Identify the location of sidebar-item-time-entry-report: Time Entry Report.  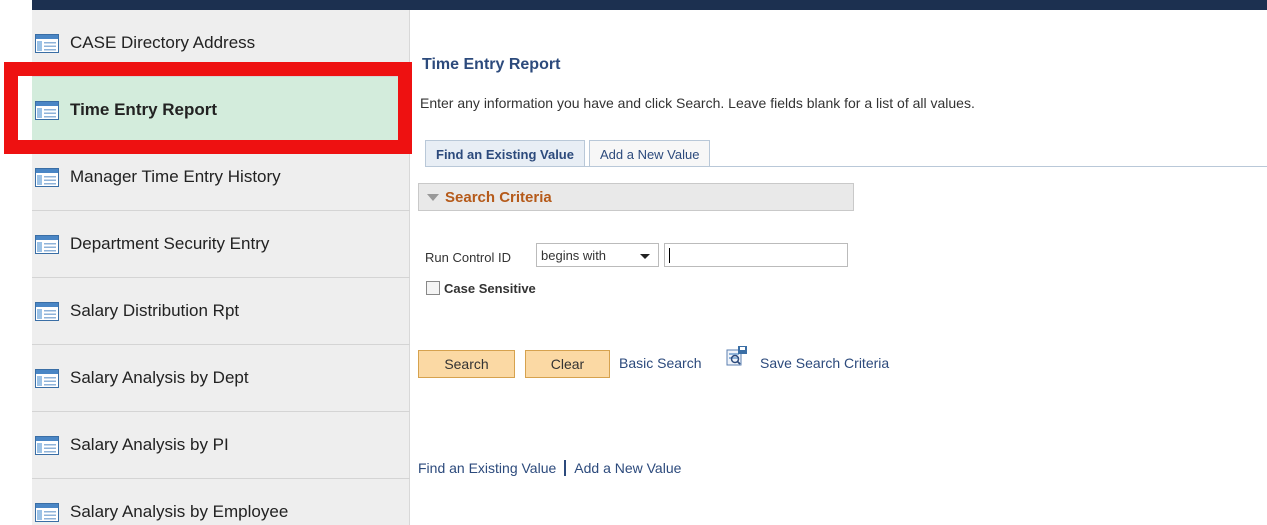
(221, 110).